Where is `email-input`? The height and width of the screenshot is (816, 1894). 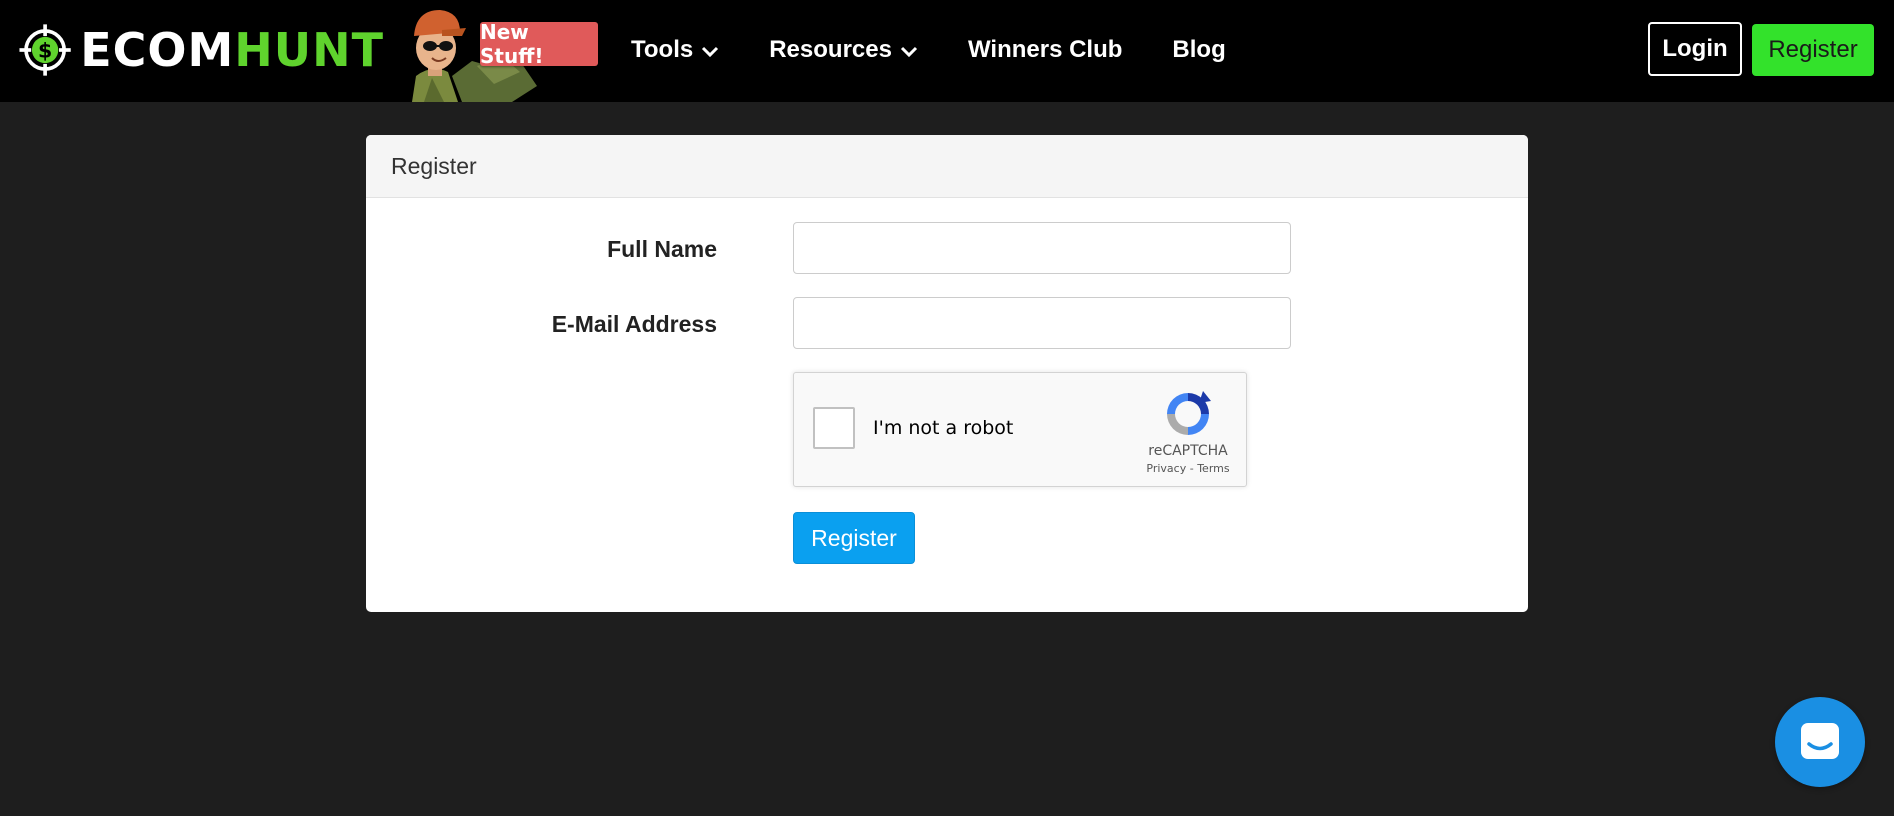 email-input is located at coordinates (1042, 323).